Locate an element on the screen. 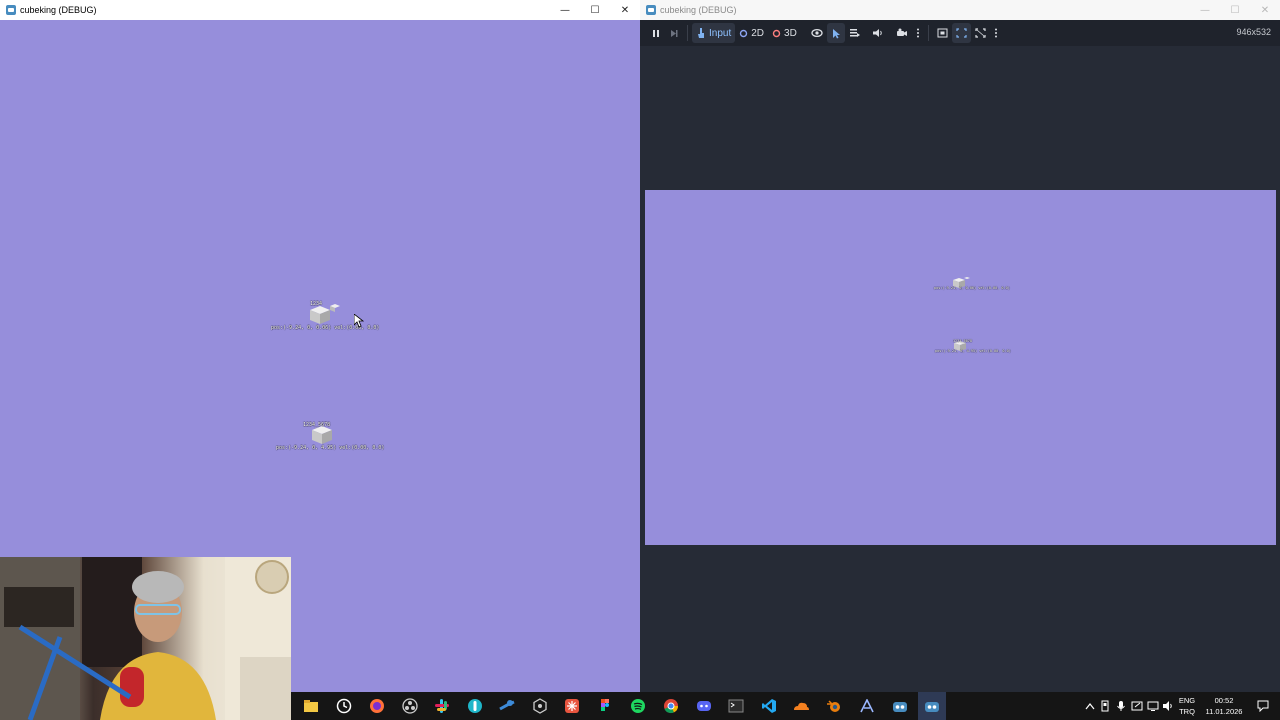 The width and height of the screenshot is (1280, 720). keep-aspect-button is located at coordinates (961, 33).